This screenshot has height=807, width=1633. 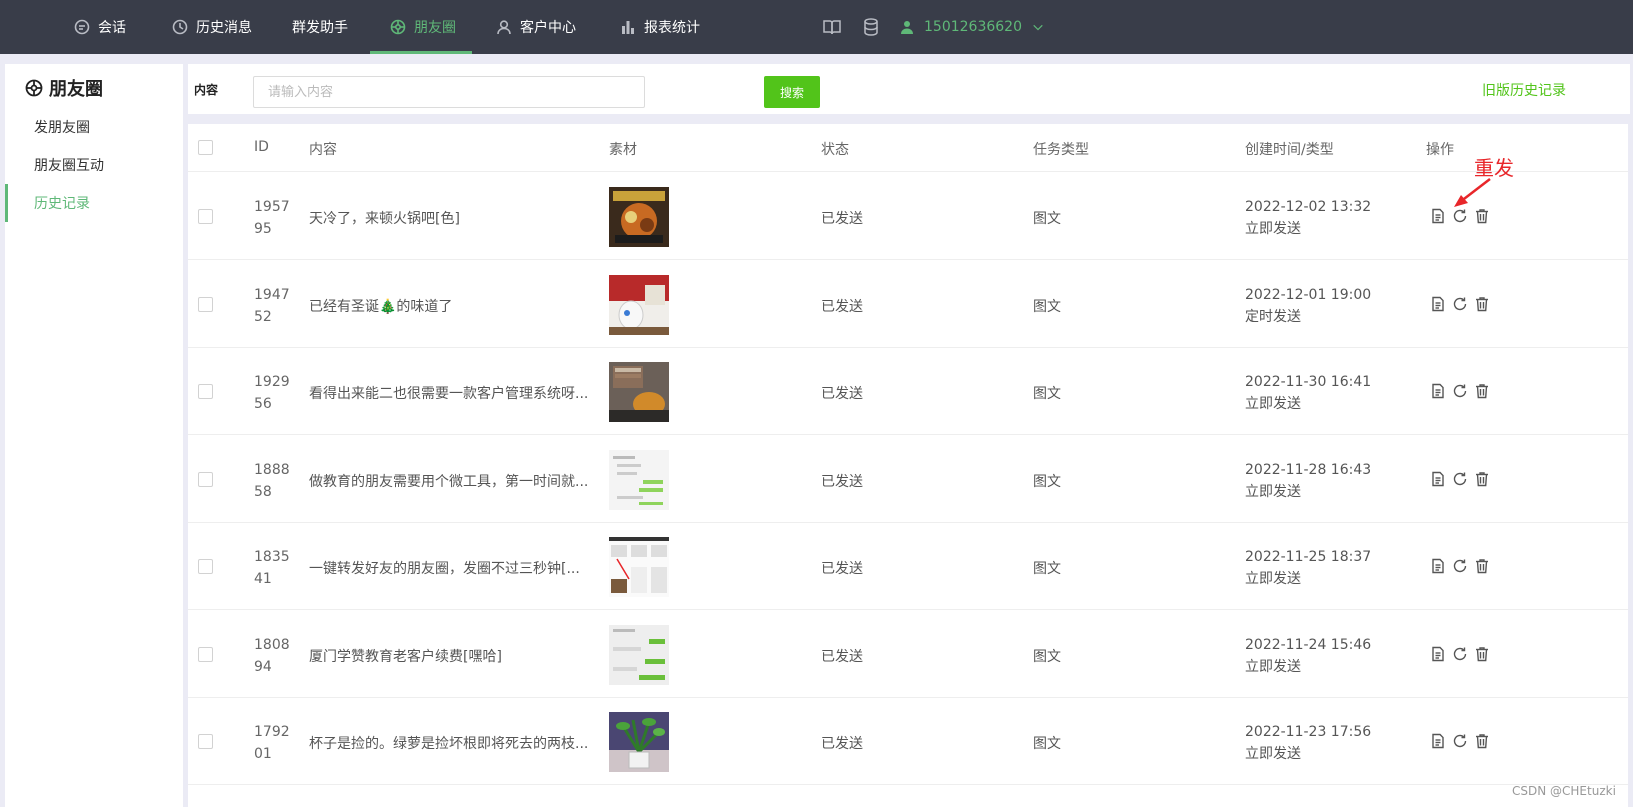 What do you see at coordinates (628, 27) in the screenshot?
I see `bar-chart-icon` at bounding box center [628, 27].